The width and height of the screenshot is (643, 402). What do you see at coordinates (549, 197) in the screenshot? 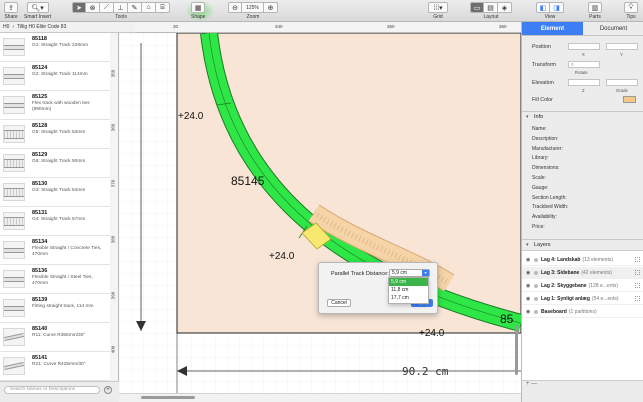
I see `info-row-label: Section Length:` at bounding box center [549, 197].